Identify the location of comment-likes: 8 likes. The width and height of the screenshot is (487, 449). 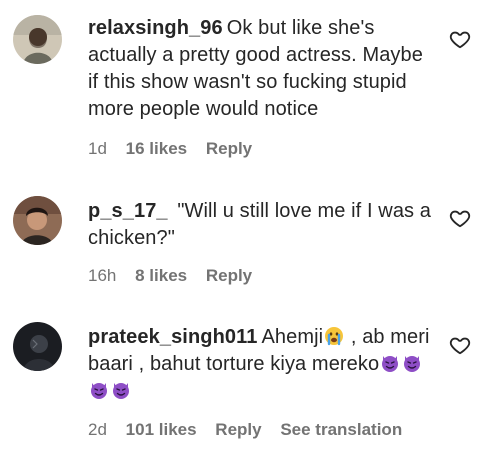
(161, 275).